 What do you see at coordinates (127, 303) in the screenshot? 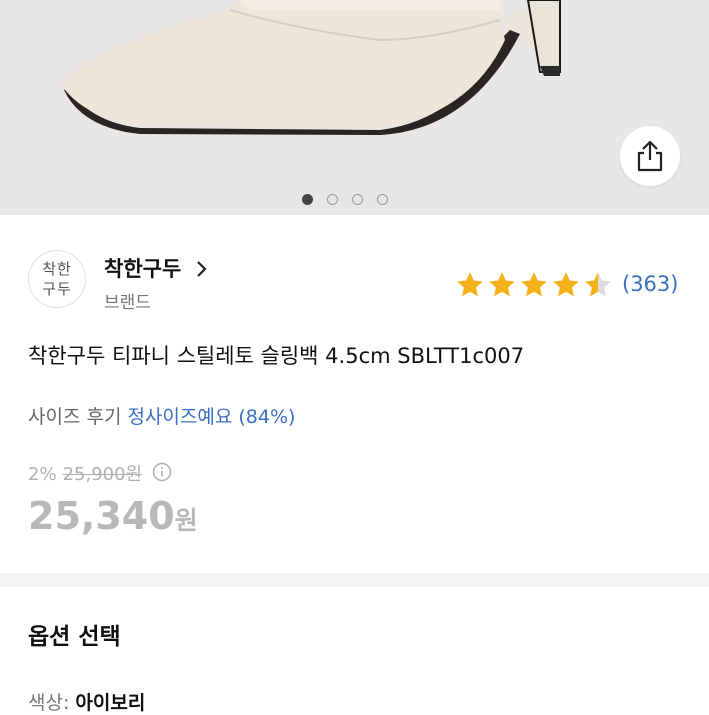
I see `brand-subtitle: 브랜드` at bounding box center [127, 303].